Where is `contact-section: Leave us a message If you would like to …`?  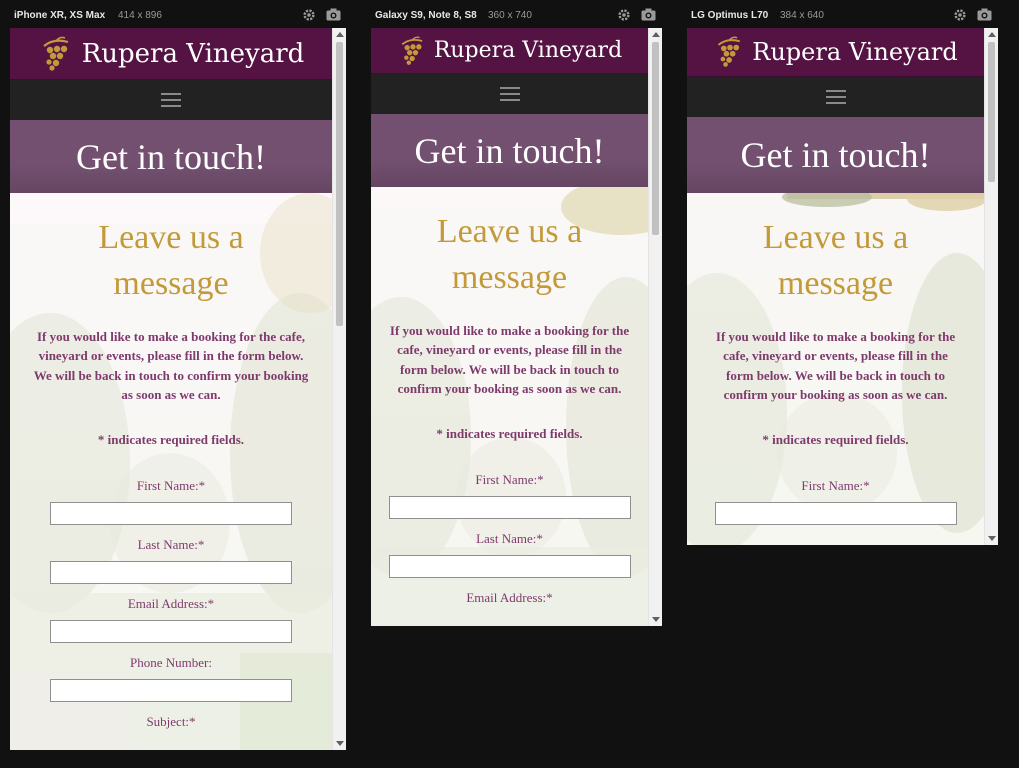
contact-section: Leave us a message If you would like to … is located at coordinates (835, 369).